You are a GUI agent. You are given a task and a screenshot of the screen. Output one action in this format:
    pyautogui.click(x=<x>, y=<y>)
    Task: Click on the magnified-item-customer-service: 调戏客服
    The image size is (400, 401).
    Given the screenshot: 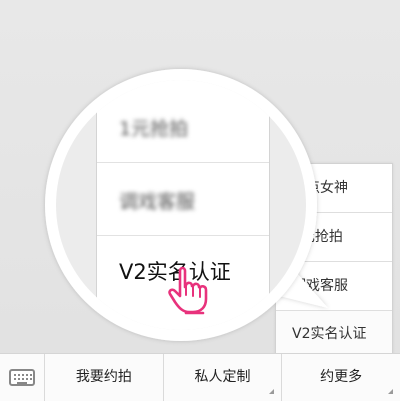 What is the action you would take?
    pyautogui.click(x=183, y=199)
    